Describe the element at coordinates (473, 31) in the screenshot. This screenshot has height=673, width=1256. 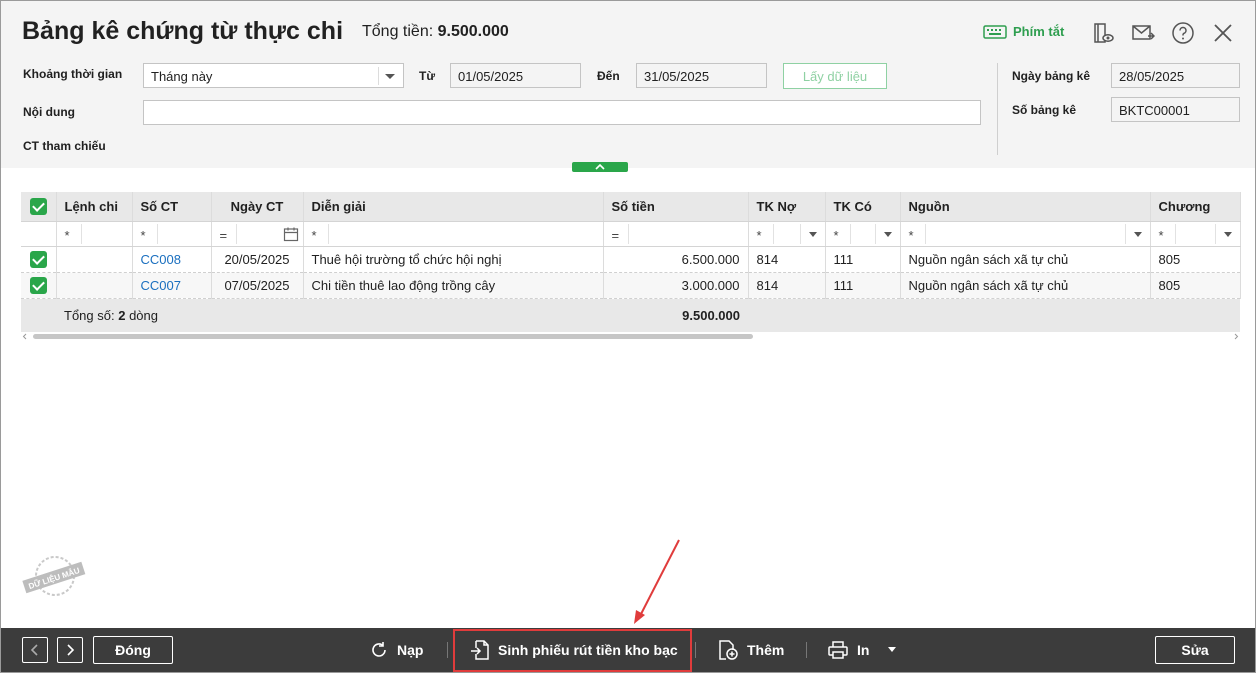
I see `total-value: 9.500.000` at that location.